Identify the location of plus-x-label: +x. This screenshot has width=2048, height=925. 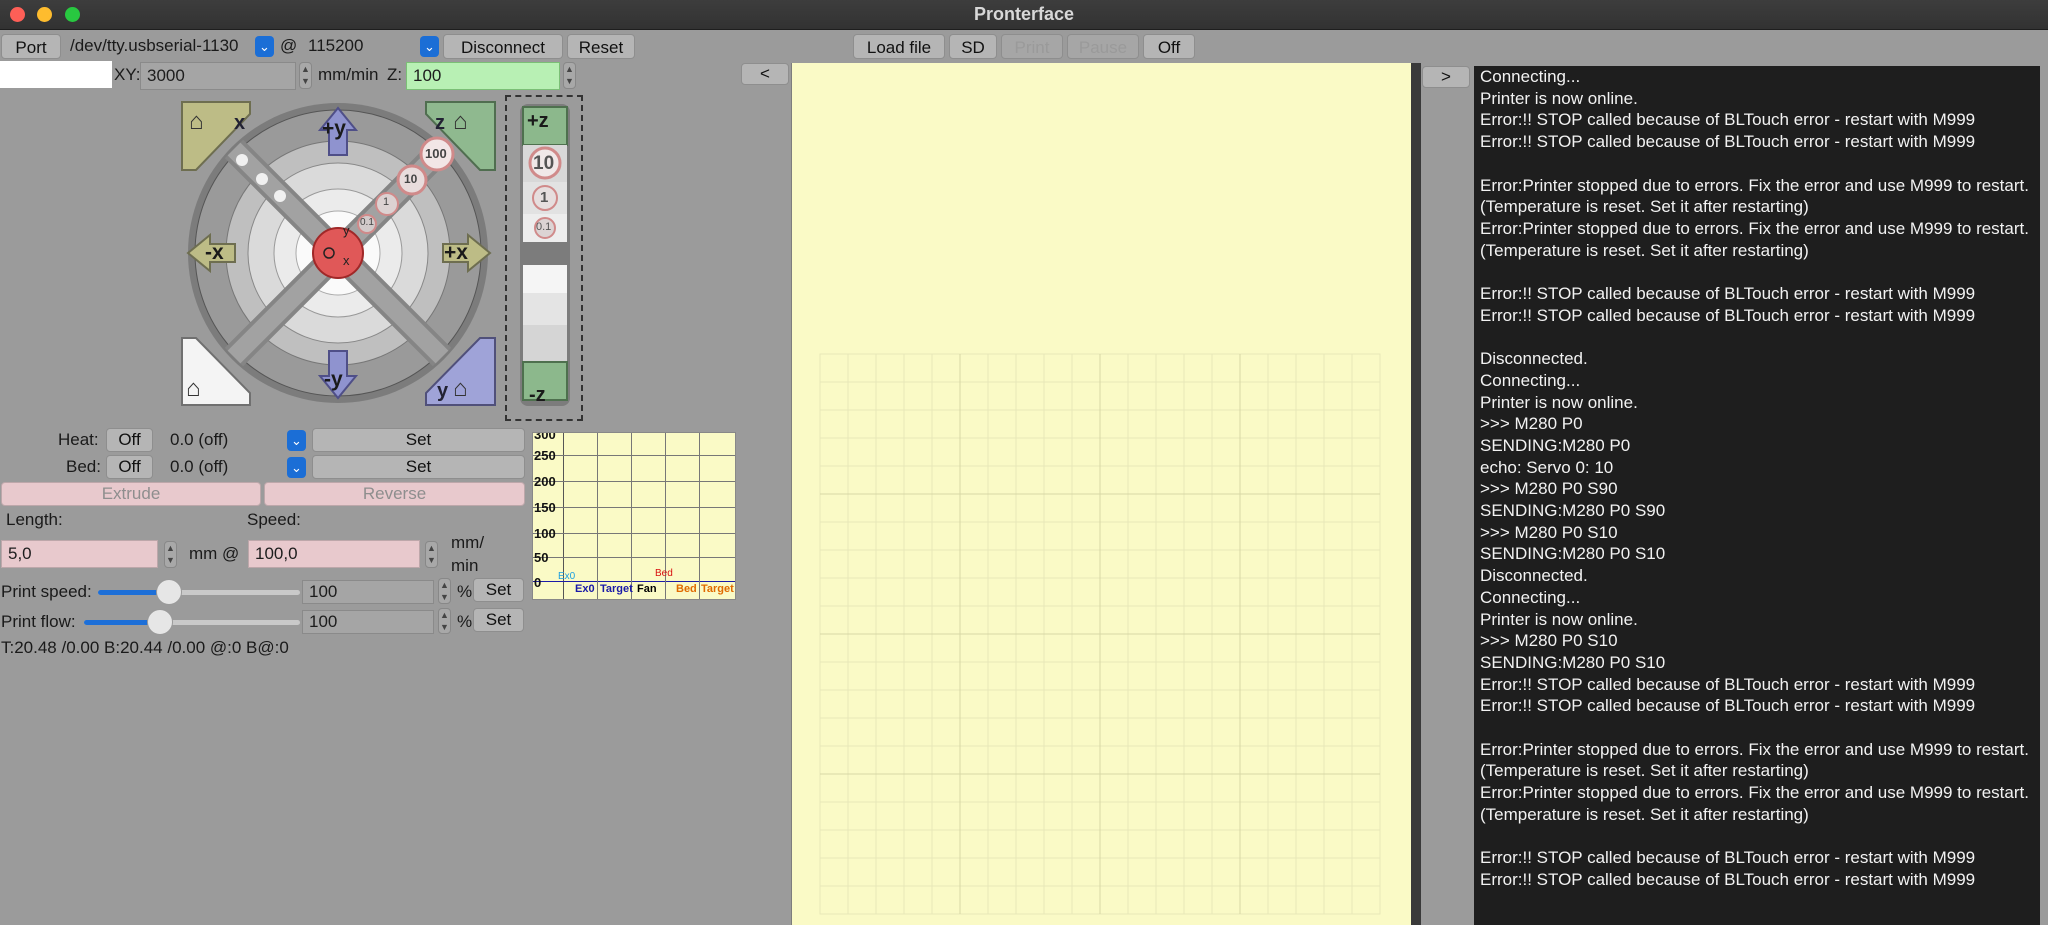
(456, 253).